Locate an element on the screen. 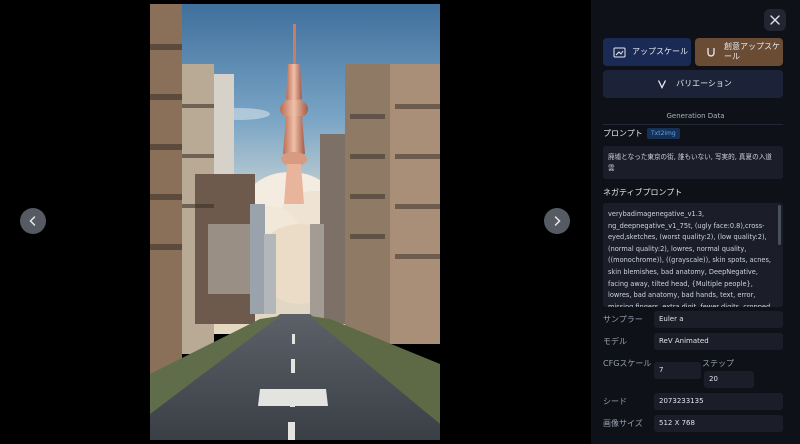 The width and height of the screenshot is (800, 444). variation-button: バリエーション is located at coordinates (693, 84).